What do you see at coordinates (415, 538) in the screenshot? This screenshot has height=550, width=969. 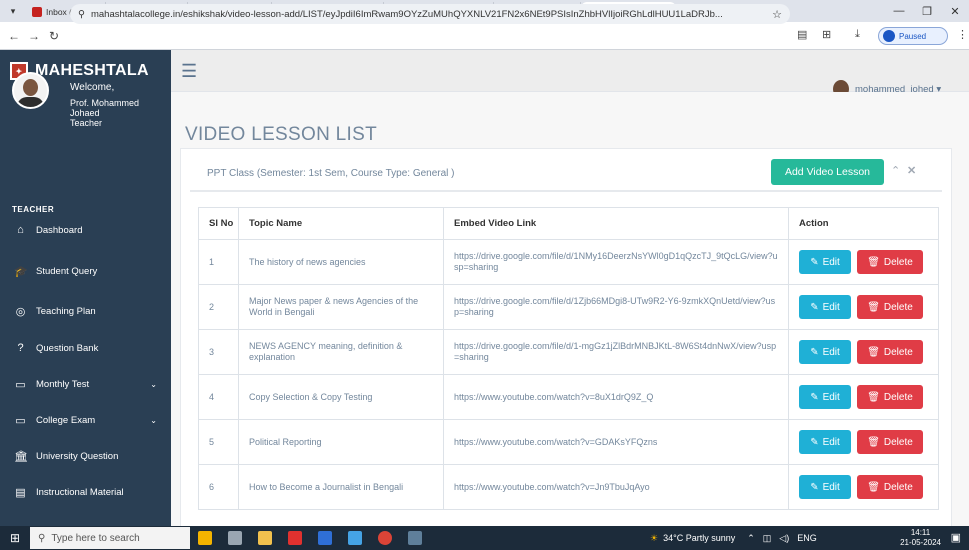 I see `calculator-icon` at bounding box center [415, 538].